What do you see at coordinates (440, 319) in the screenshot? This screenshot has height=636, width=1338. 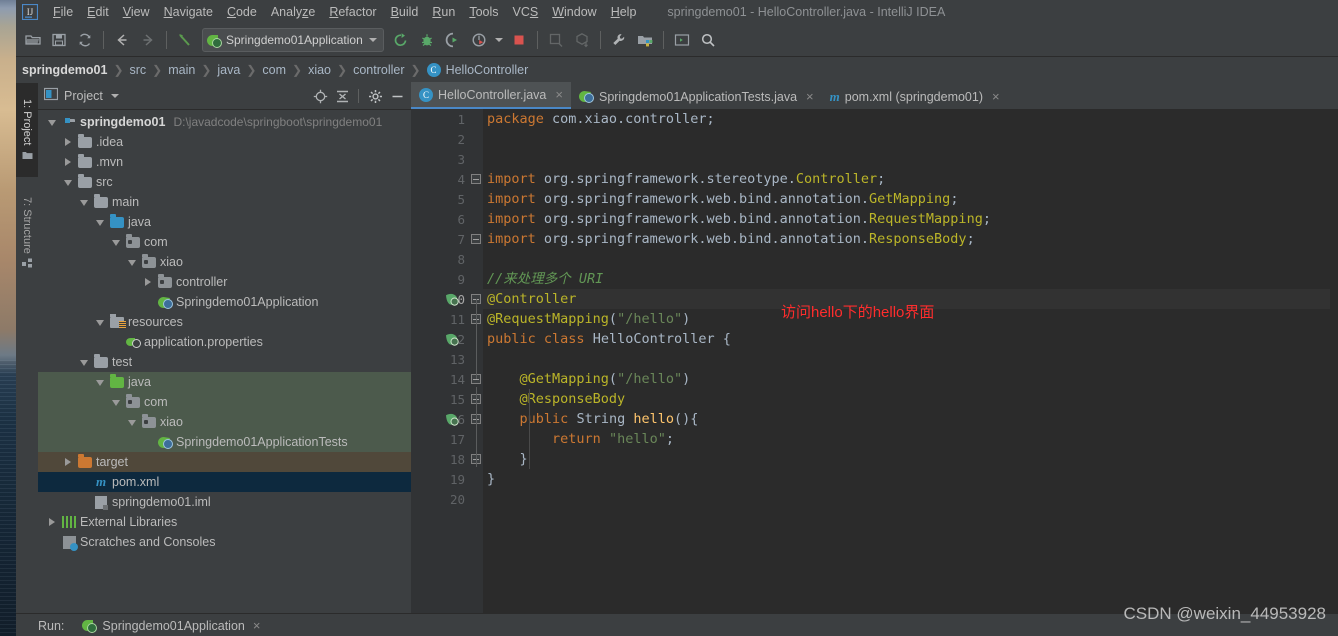 I see `gutter-line-number: 11` at bounding box center [440, 319].